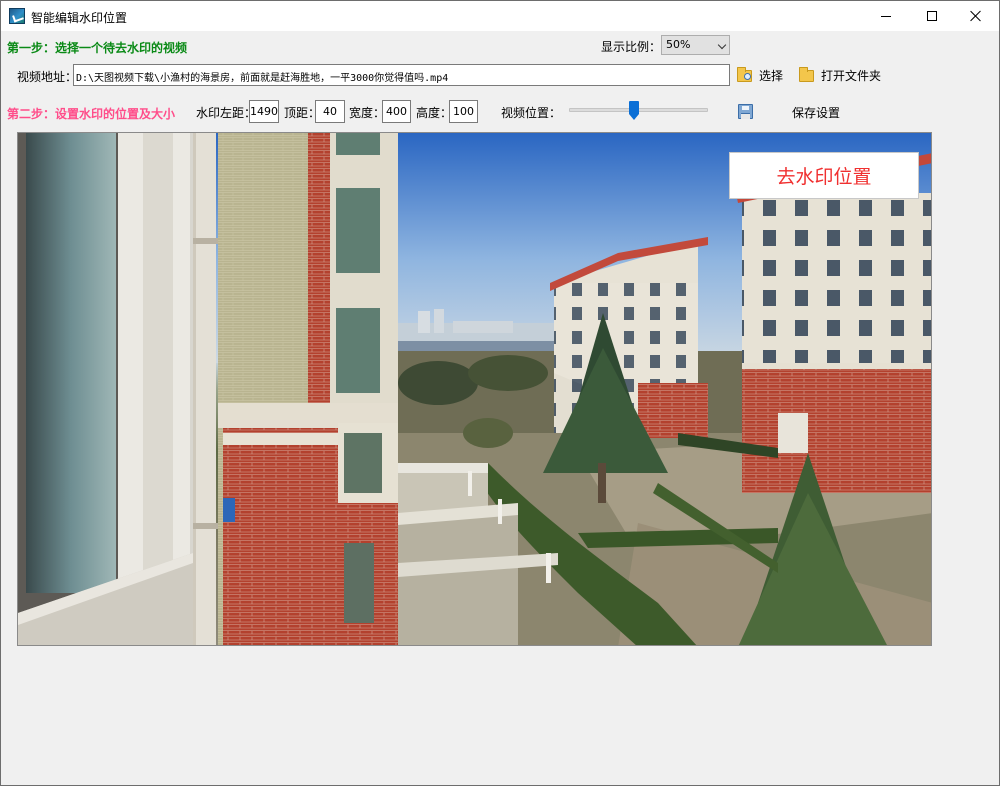 The image size is (1000, 786). Describe the element at coordinates (434, 113) in the screenshot. I see `height-label: 高度：` at that location.